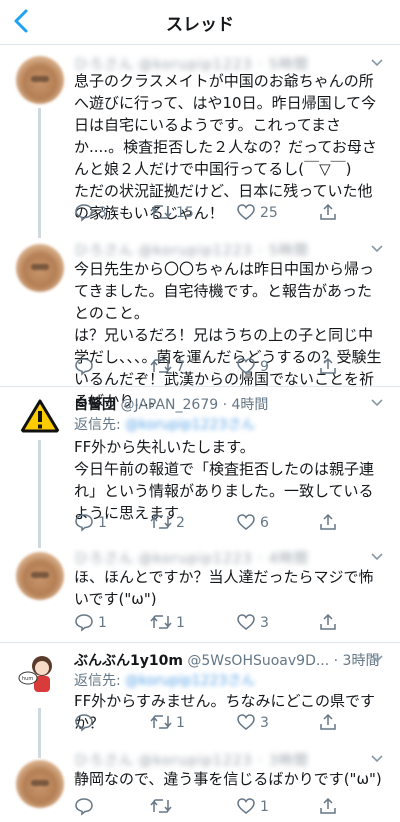 The image size is (400, 822). I want to click on girl-illustration-icon: hum, so click(35, 674).